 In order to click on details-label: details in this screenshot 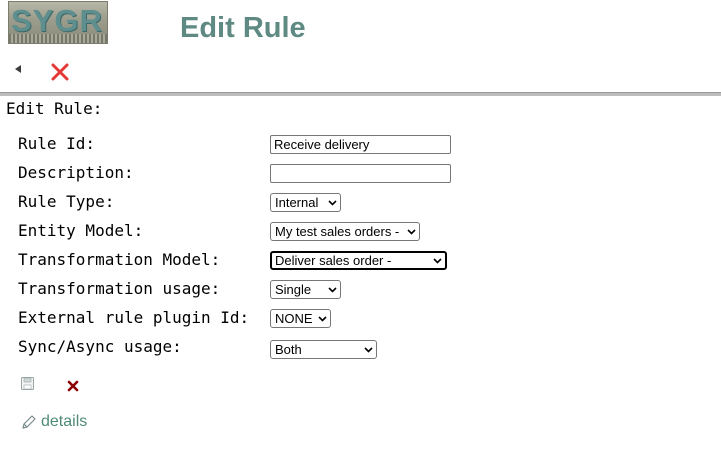, I will do `click(64, 421)`.